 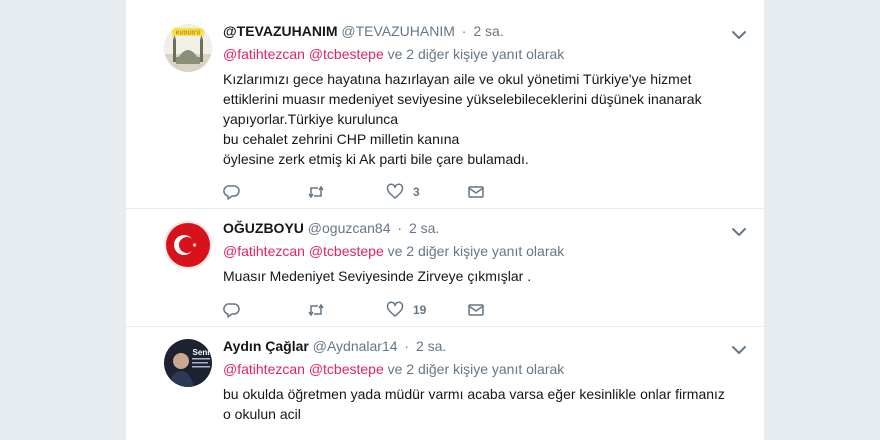 I want to click on tweet-header: @TEVAZUHANIM @TEVAZUHANIM · 2 sa., so click(x=478, y=31).